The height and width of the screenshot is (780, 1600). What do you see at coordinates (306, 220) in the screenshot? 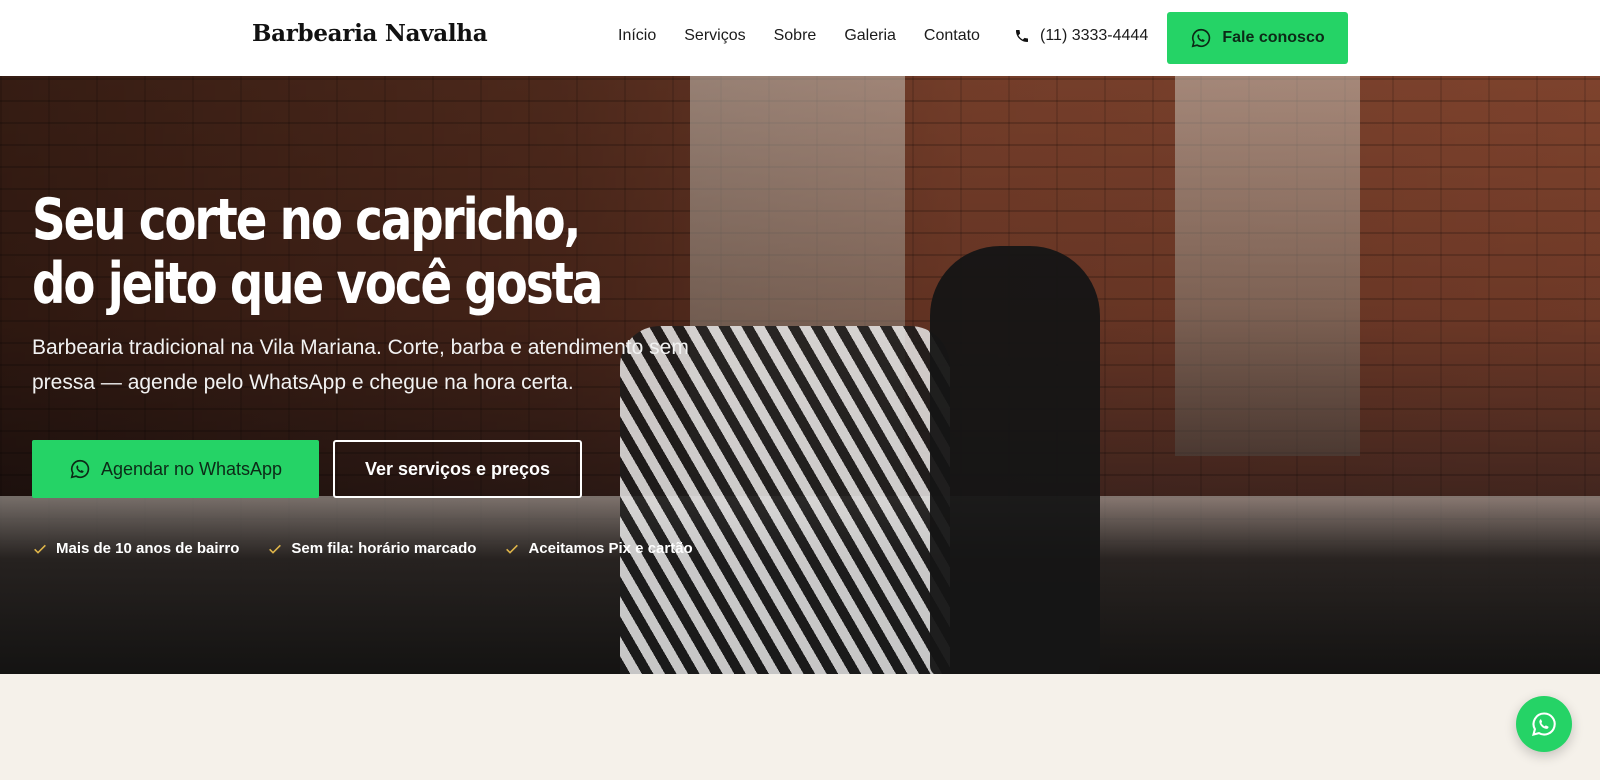
I see `hero-title-line-1: Seu corte no capricho,` at bounding box center [306, 220].